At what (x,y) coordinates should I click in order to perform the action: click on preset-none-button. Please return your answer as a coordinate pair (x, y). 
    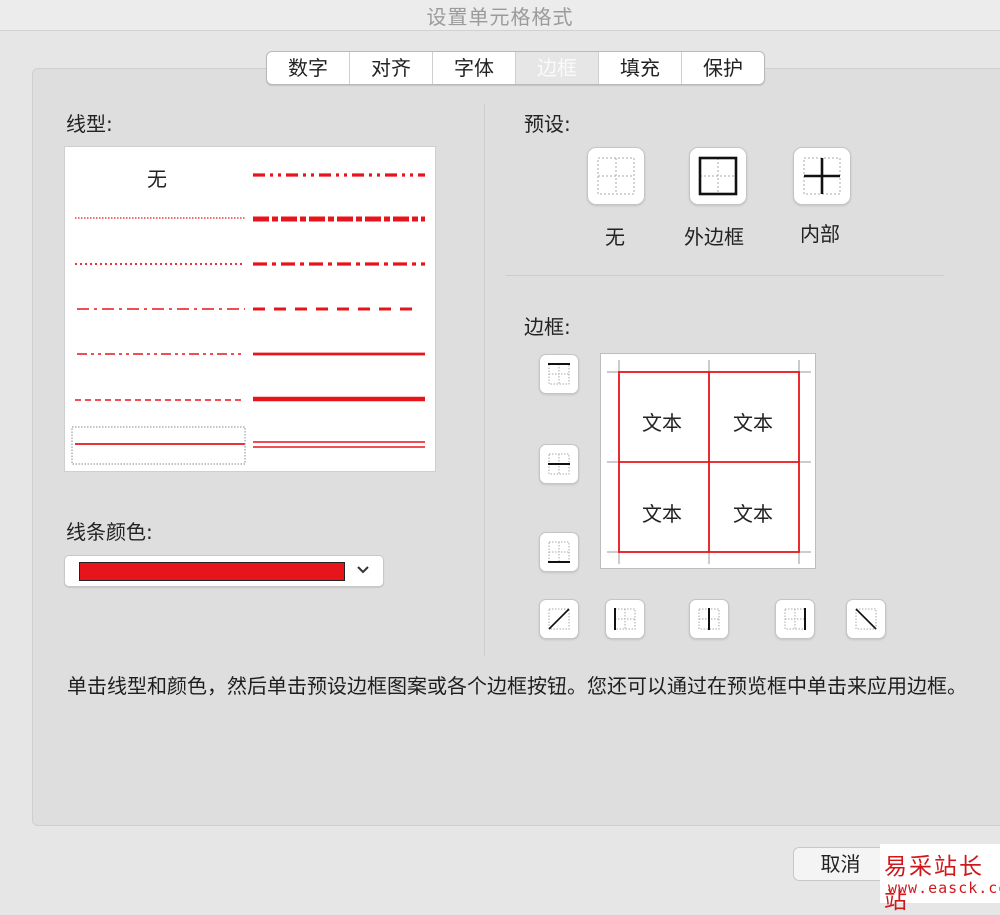
    Looking at the image, I should click on (616, 176).